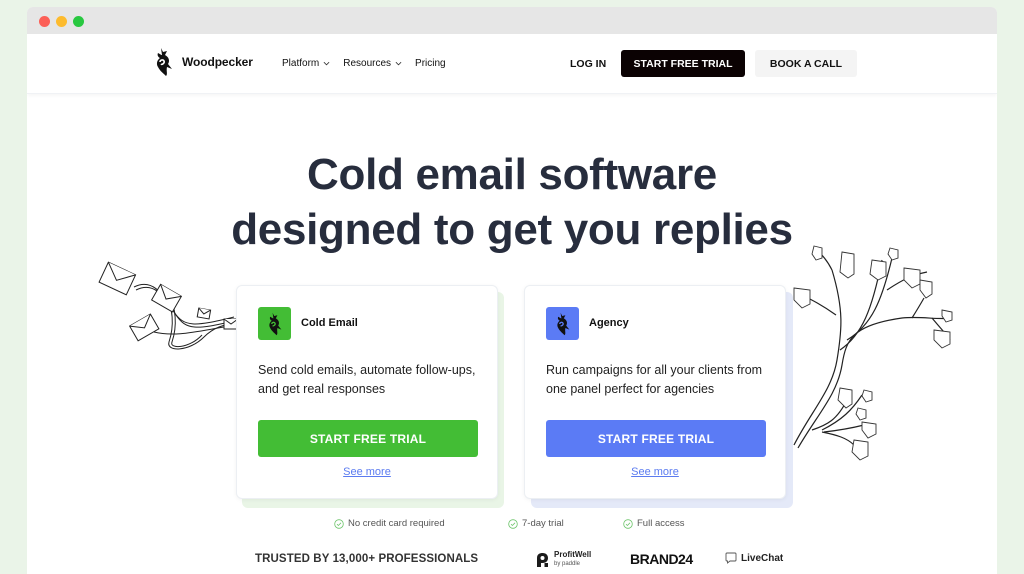 This screenshot has width=1024, height=574. What do you see at coordinates (542, 559) in the screenshot?
I see `profitwell-icon` at bounding box center [542, 559].